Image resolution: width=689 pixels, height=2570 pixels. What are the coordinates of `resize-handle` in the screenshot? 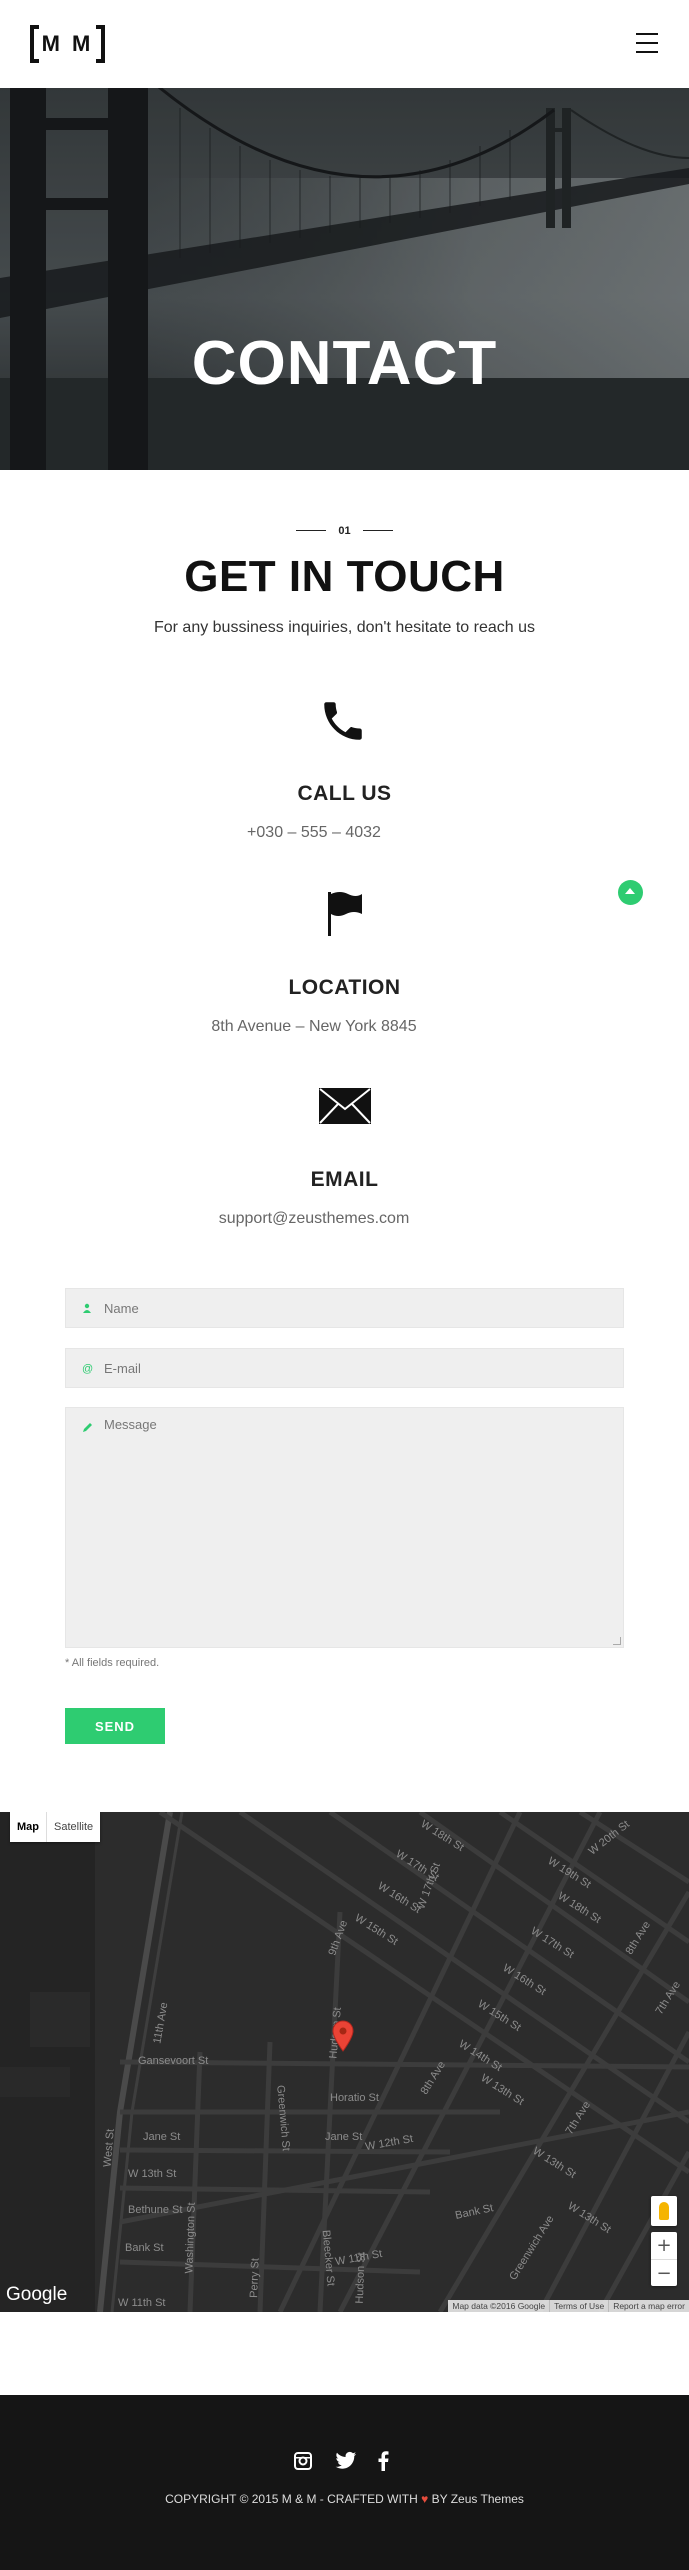 It's located at (617, 1641).